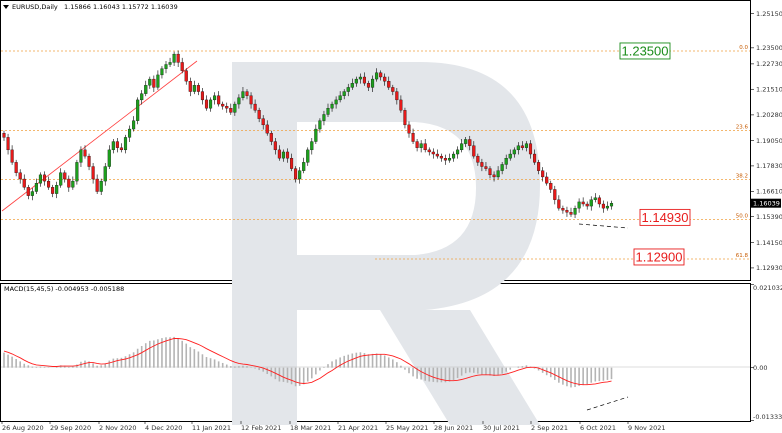  I want to click on macd-indicator-label: MACD(15,45,5) -0.004953 -0.005188, so click(64, 289).